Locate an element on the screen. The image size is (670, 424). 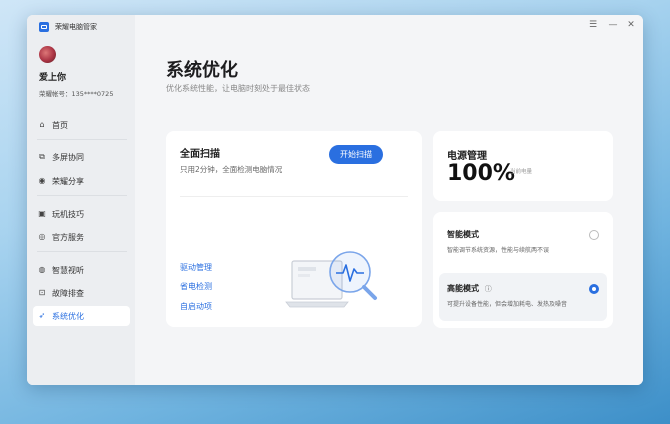
sidebar-item-label: 玩机技巧 is located at coordinates (68, 214).